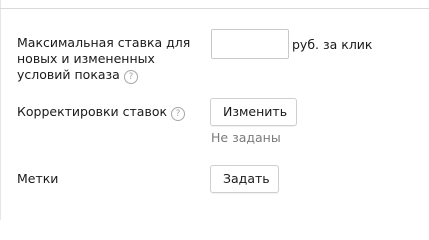 This screenshot has width=429, height=240. I want to click on left-border, so click(0, 110).